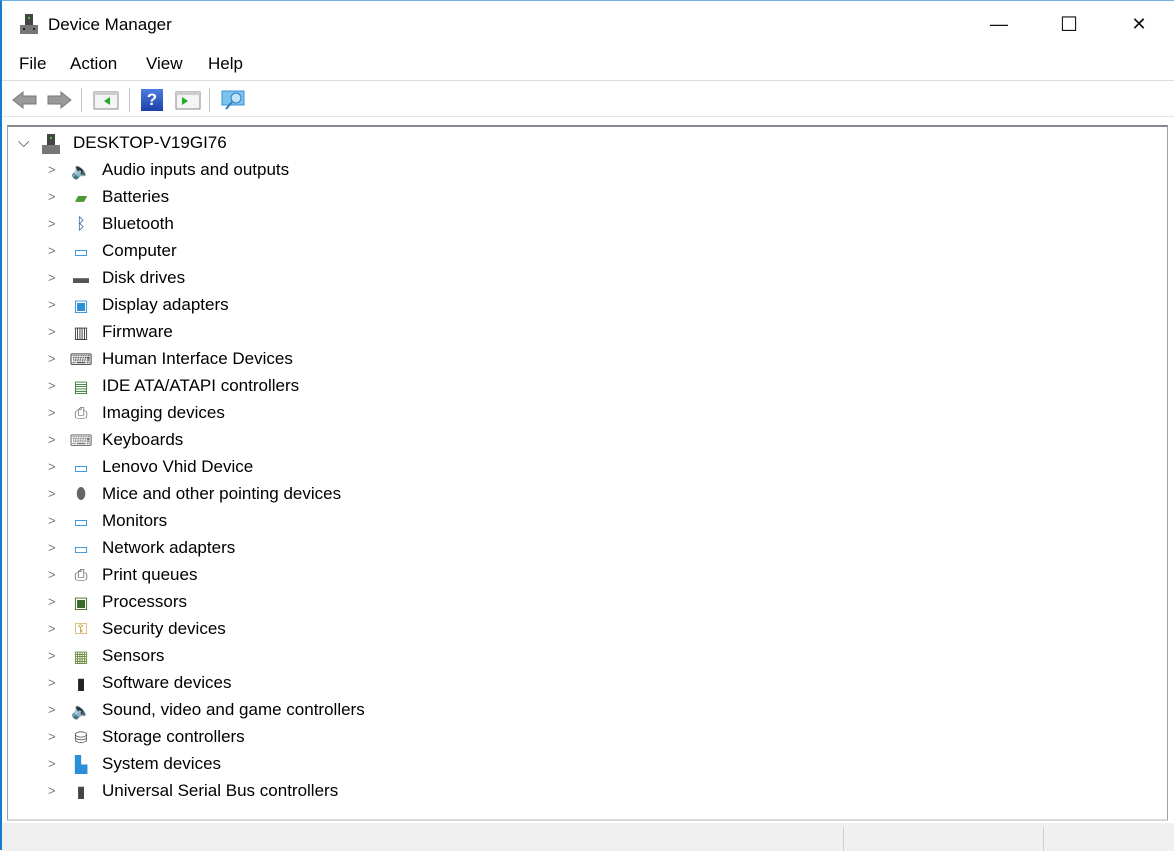 This screenshot has height=851, width=1174. I want to click on usb-icon: ▮, so click(81, 792).